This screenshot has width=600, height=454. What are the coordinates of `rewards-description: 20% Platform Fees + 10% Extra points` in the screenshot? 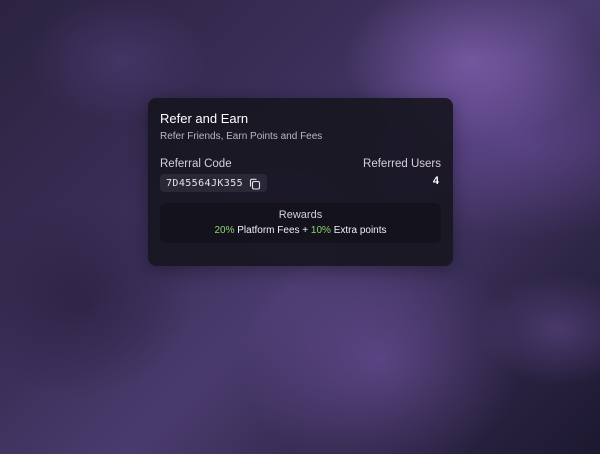 It's located at (300, 230).